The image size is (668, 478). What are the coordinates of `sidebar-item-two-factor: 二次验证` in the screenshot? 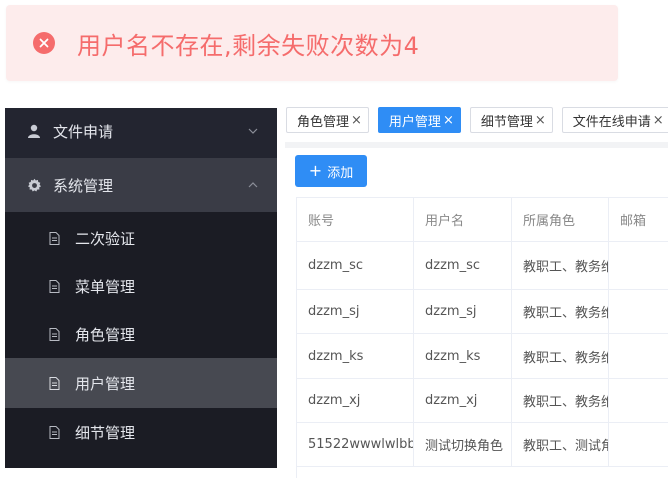 It's located at (141, 238).